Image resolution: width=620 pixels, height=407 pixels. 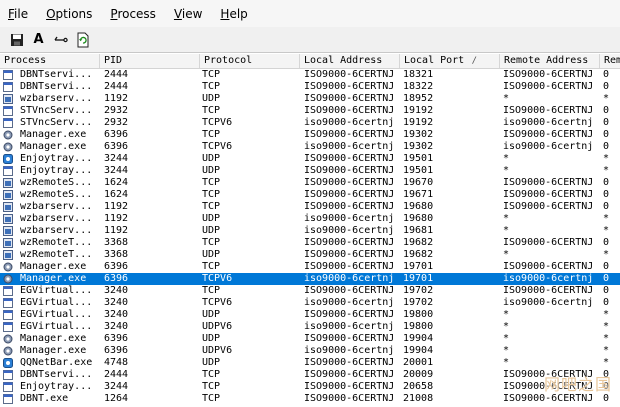 What do you see at coordinates (69, 14) in the screenshot?
I see `menu-options: Options` at bounding box center [69, 14].